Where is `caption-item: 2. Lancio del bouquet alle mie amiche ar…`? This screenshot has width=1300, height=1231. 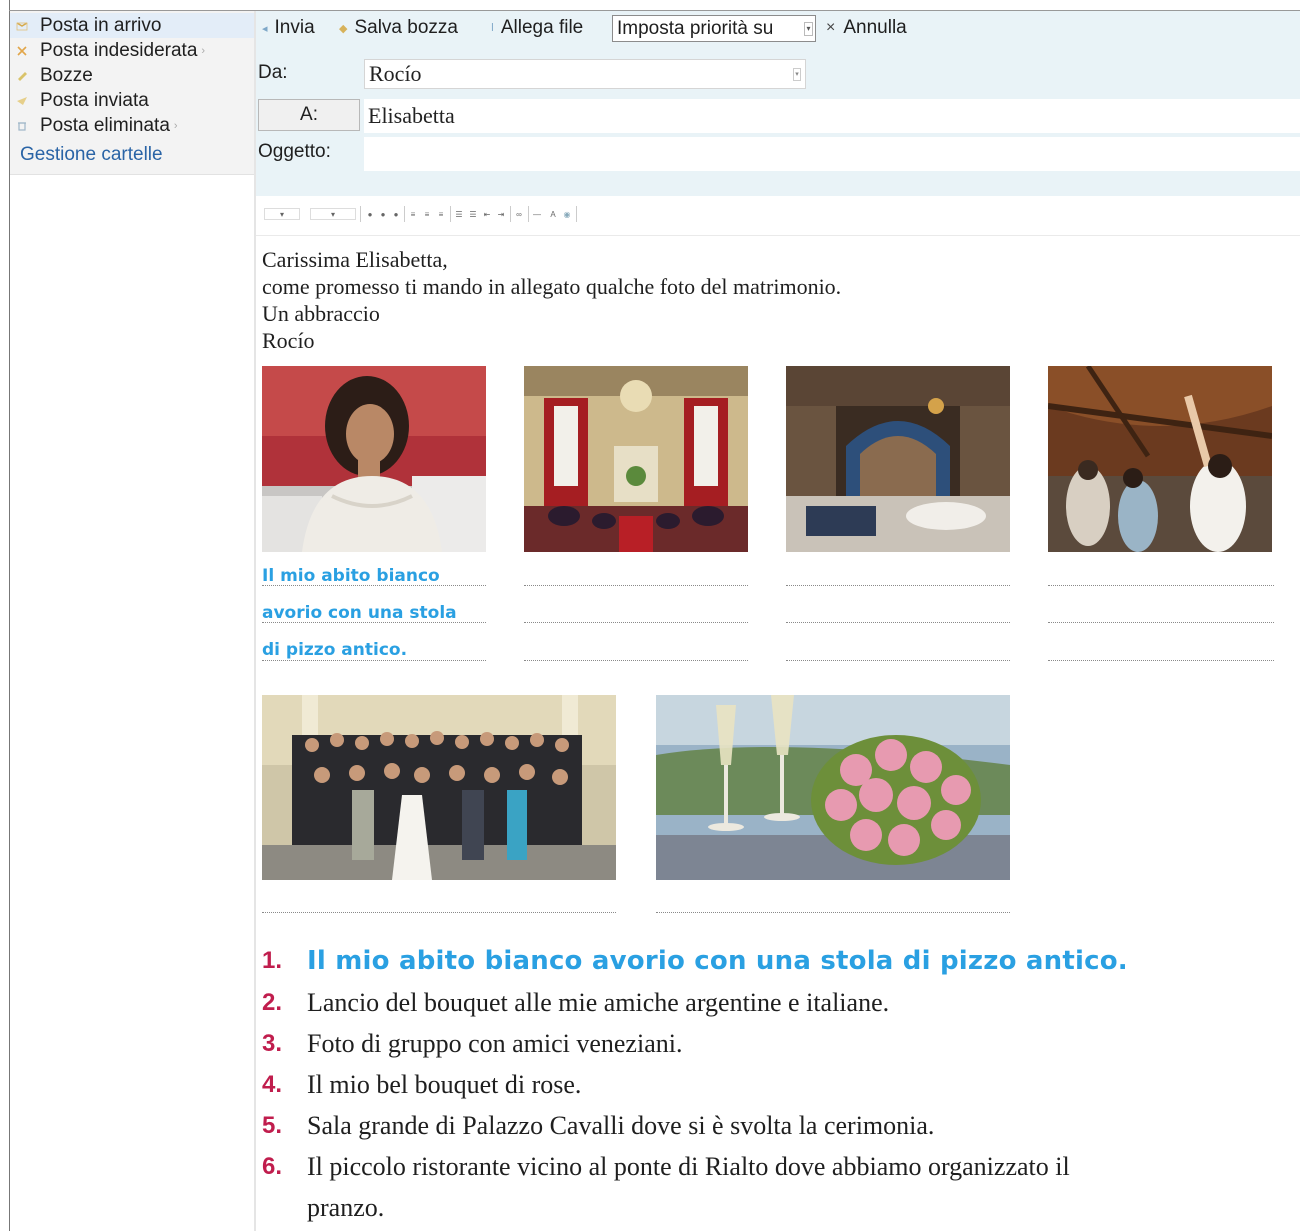
caption-item: 2. Lancio del bouquet alle mie amiche ar… is located at coordinates (777, 1002).